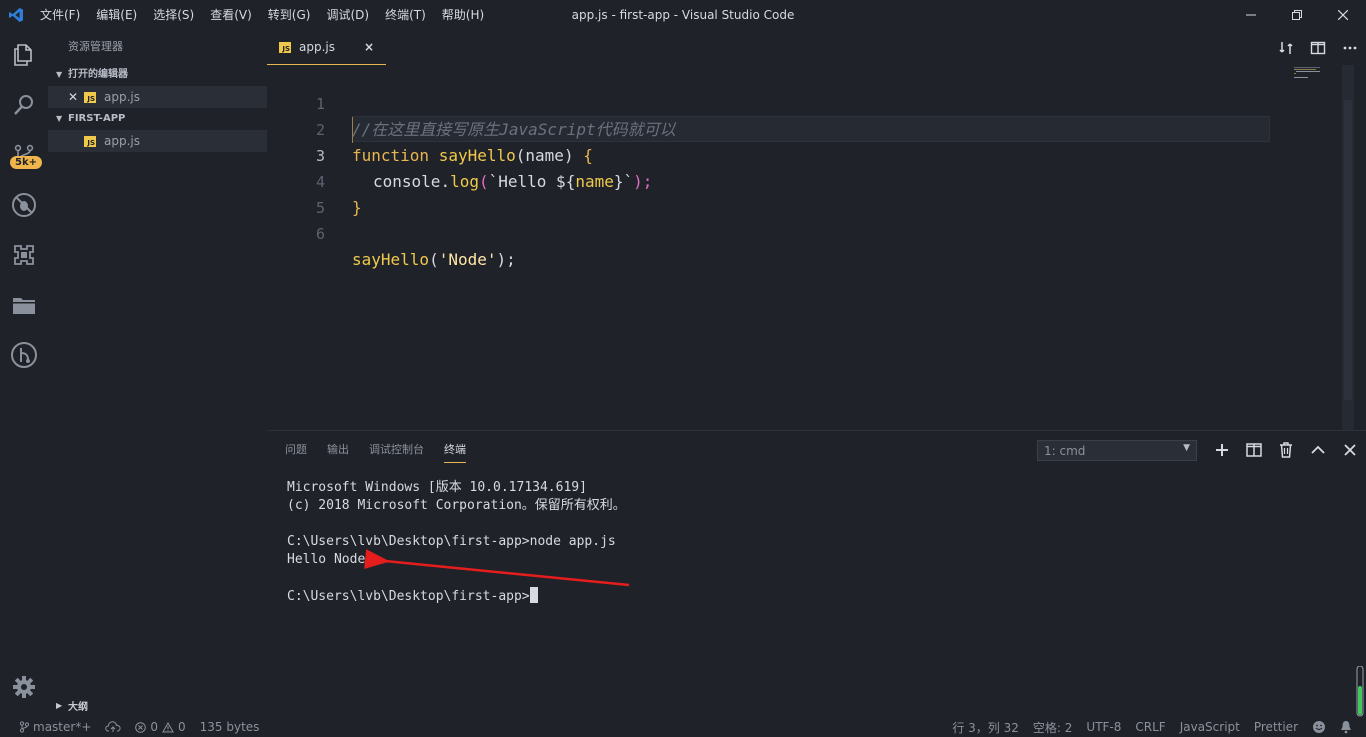  I want to click on split-terminal-button, so click(1254, 450).